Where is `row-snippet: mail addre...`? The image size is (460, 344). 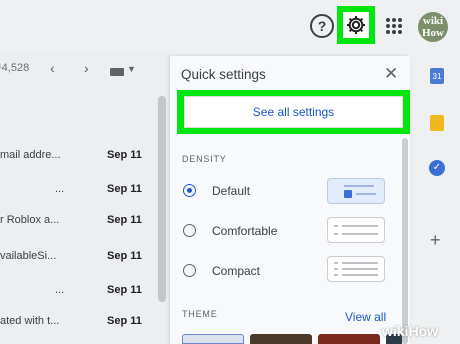 row-snippet: mail addre... is located at coordinates (30, 155).